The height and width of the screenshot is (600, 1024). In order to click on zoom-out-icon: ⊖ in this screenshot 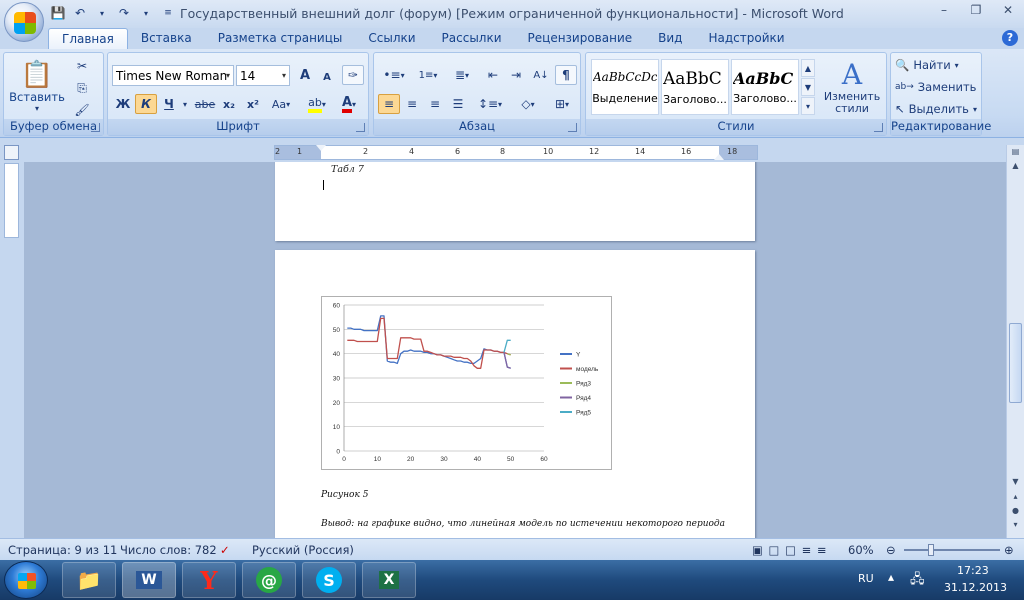, I will do `click(891, 550)`.